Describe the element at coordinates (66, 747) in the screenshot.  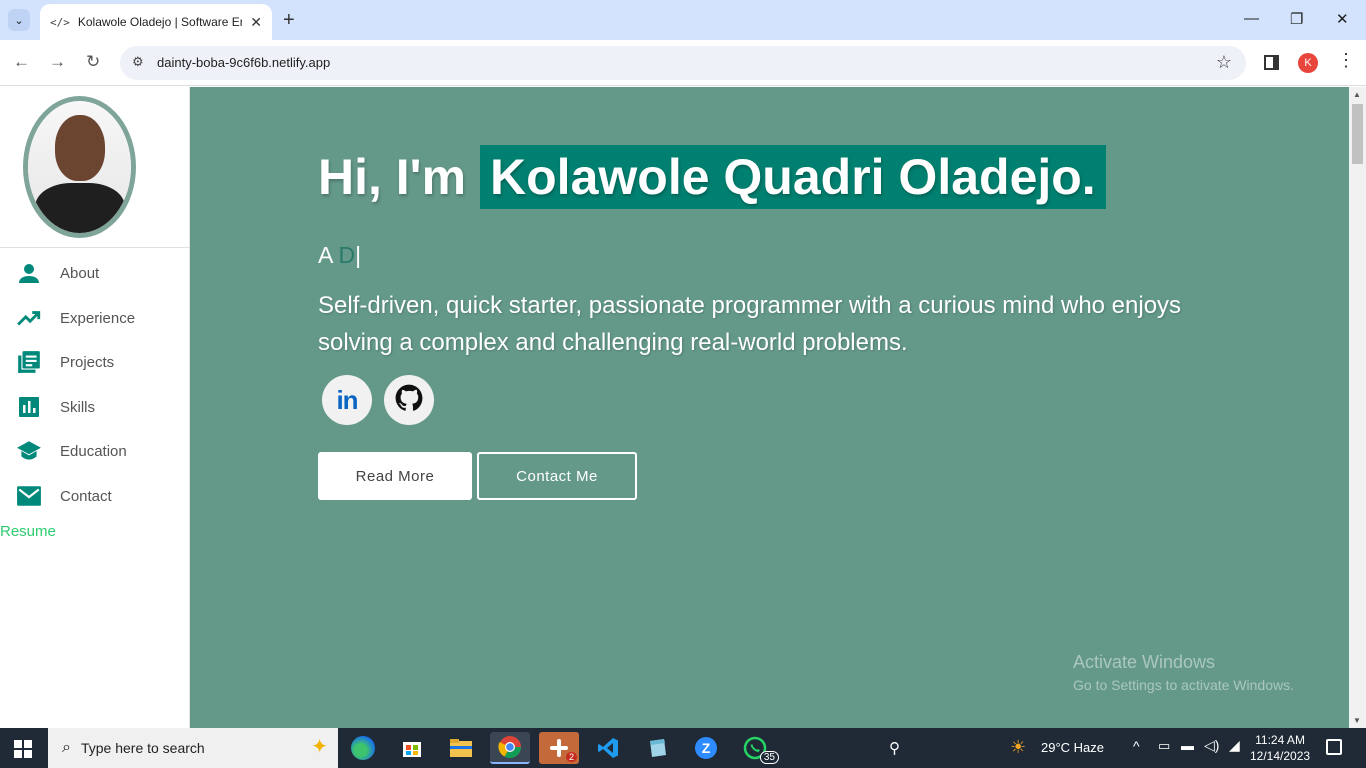
I see `search-icon: ⌕` at that location.